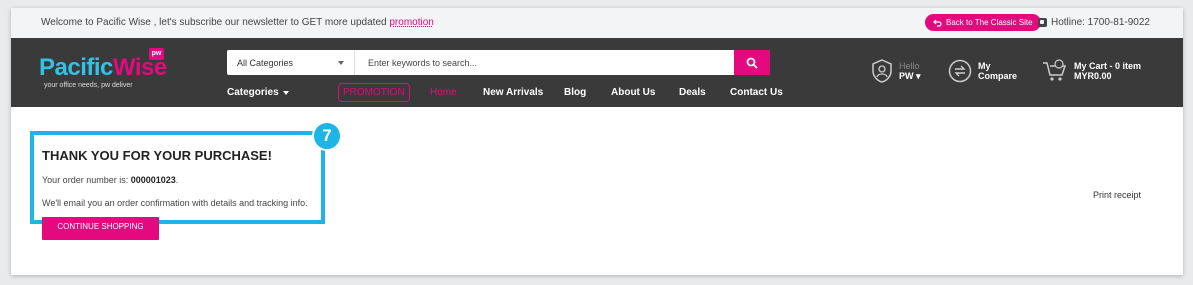 The image size is (1193, 285). I want to click on category-select: All Categories, so click(291, 62).